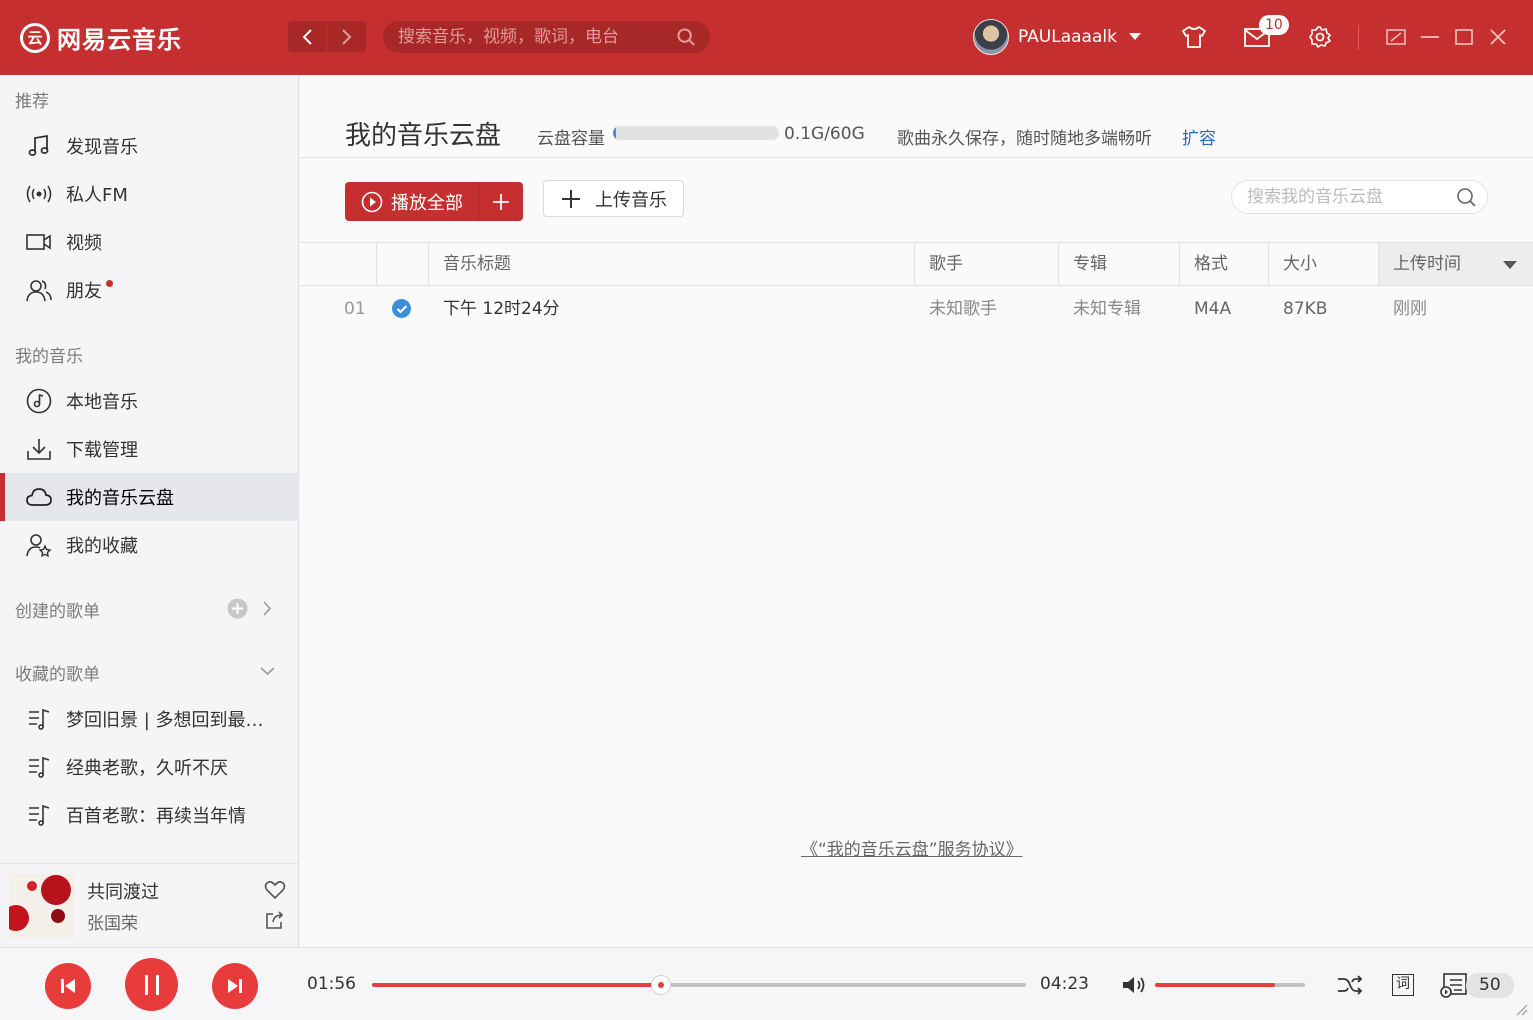  Describe the element at coordinates (1199, 136) in the screenshot. I see `expand-link: 扩容` at that location.